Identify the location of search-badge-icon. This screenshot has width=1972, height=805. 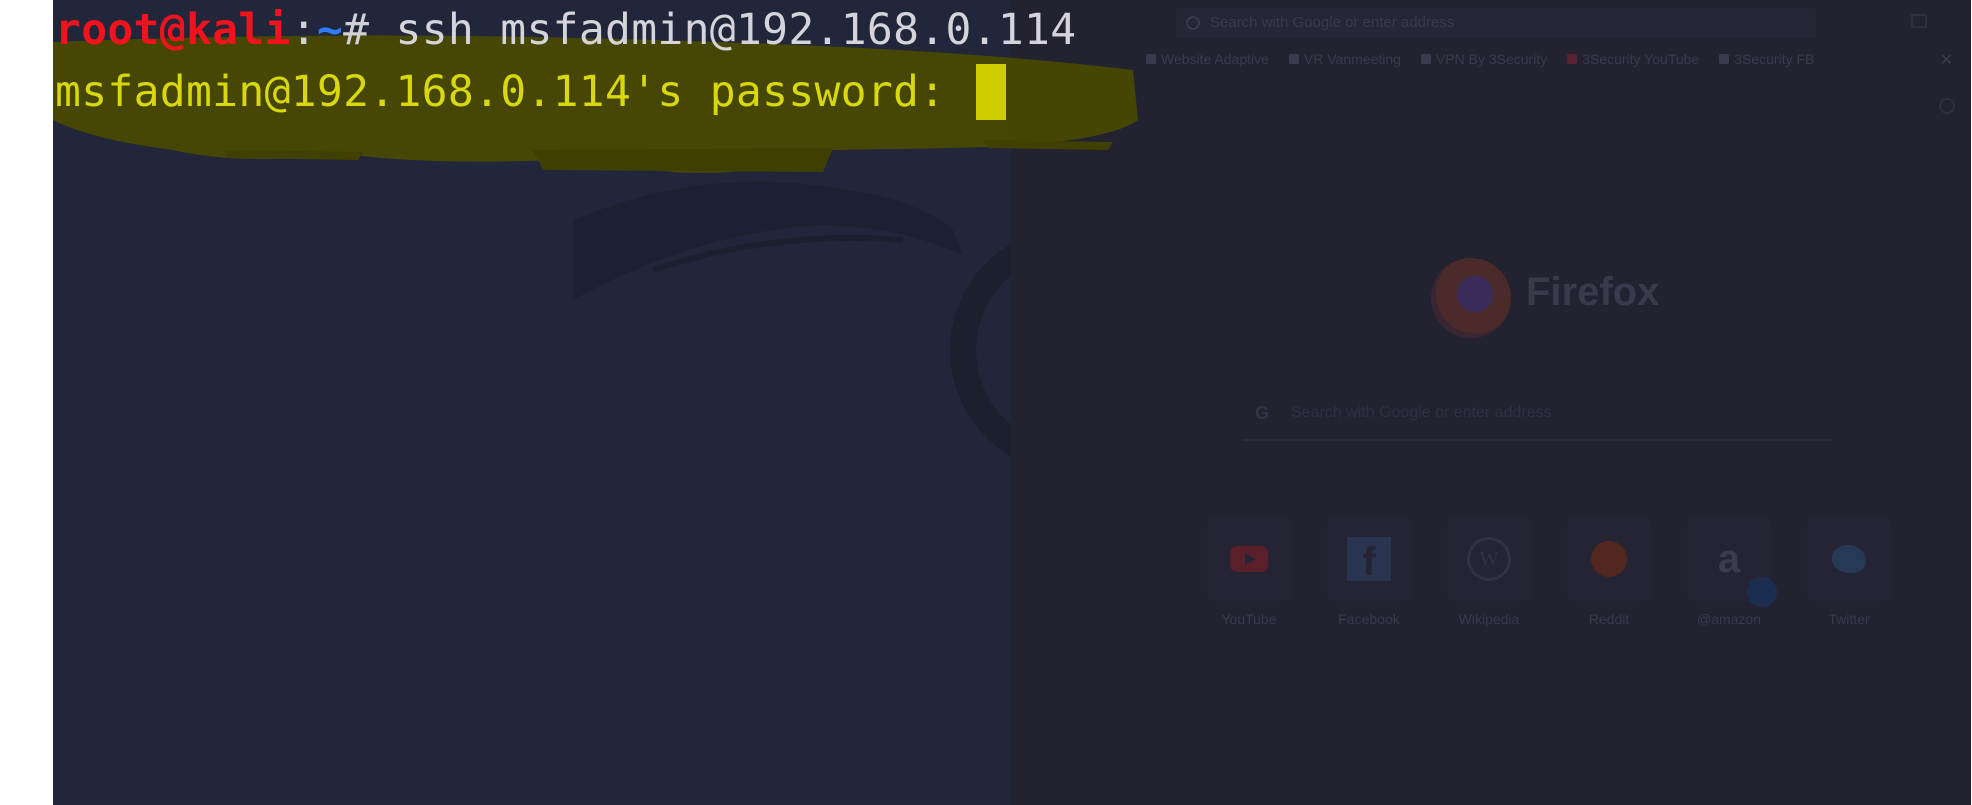
(1762, 592).